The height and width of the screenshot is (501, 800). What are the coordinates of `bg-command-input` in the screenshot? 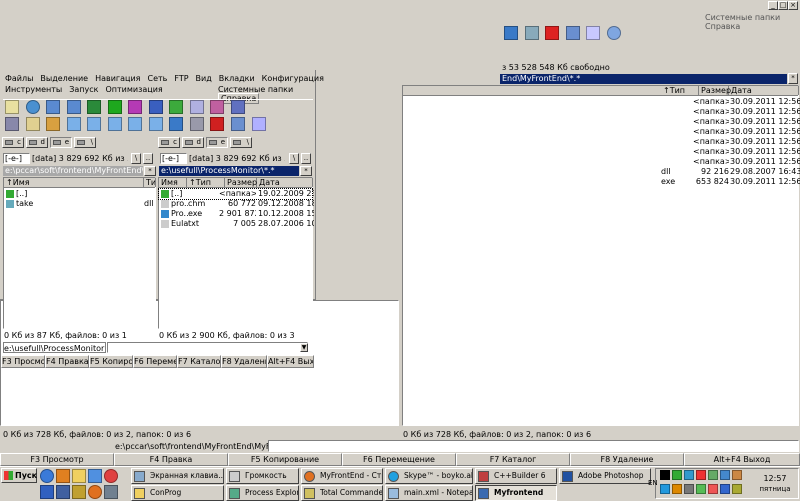 It's located at (533, 446).